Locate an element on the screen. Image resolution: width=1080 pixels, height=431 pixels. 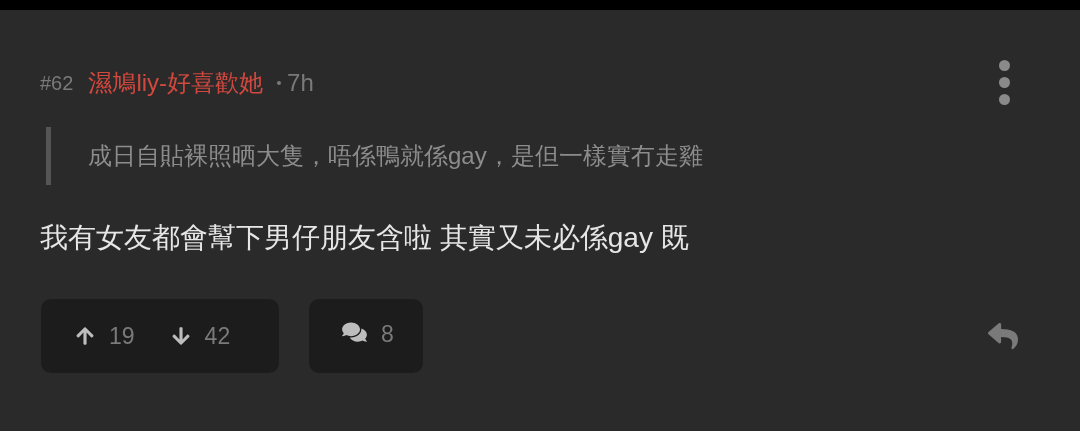
comments-button: 8 is located at coordinates (366, 336).